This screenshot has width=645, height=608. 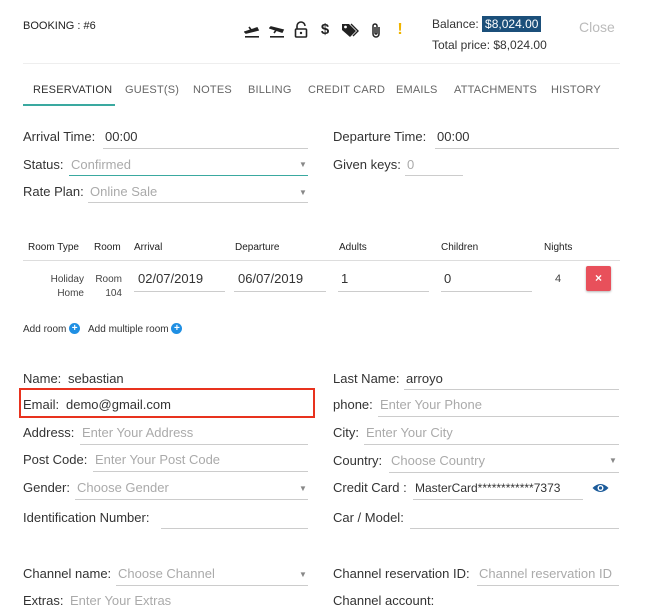 What do you see at coordinates (301, 32) in the screenshot?
I see `lock-icon` at bounding box center [301, 32].